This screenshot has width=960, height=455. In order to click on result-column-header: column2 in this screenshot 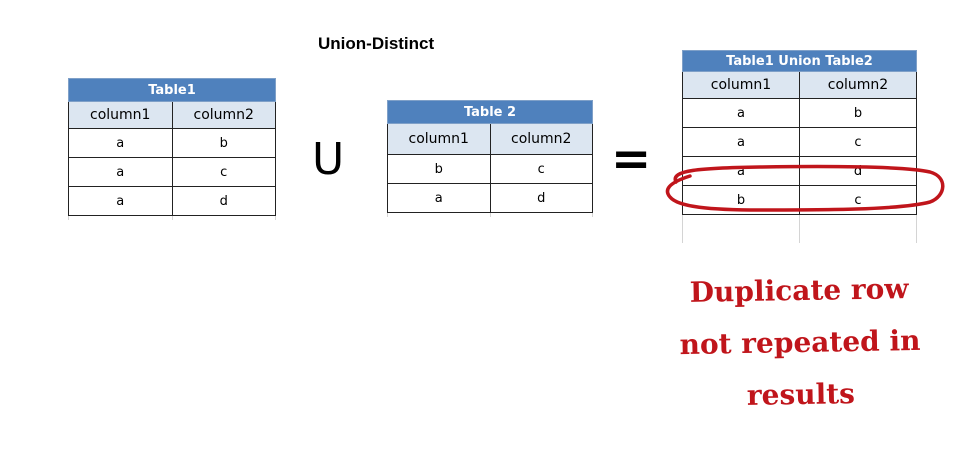, I will do `click(858, 85)`.